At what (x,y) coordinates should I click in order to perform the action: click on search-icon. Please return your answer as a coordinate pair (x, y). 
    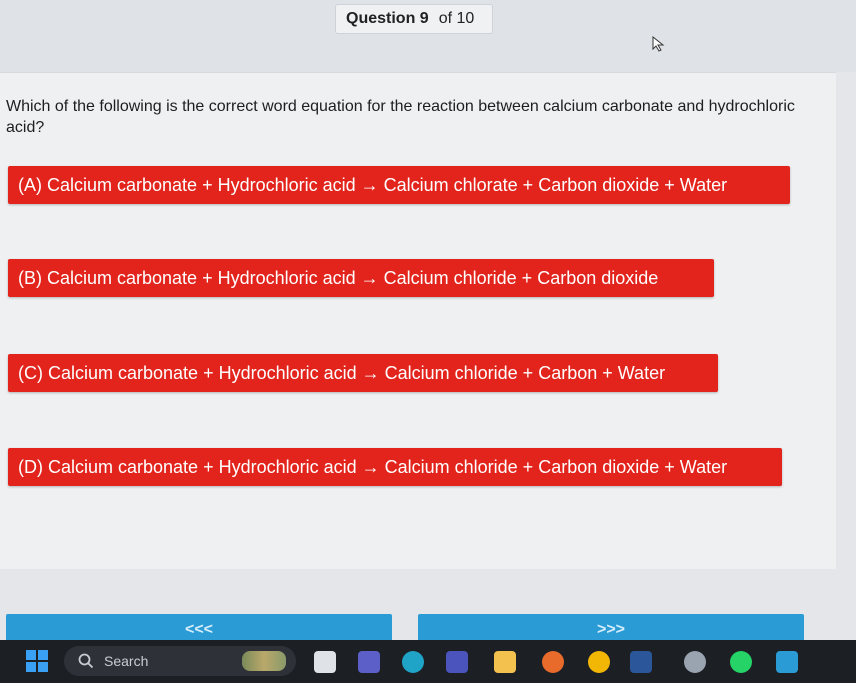
    Looking at the image, I should click on (86, 661).